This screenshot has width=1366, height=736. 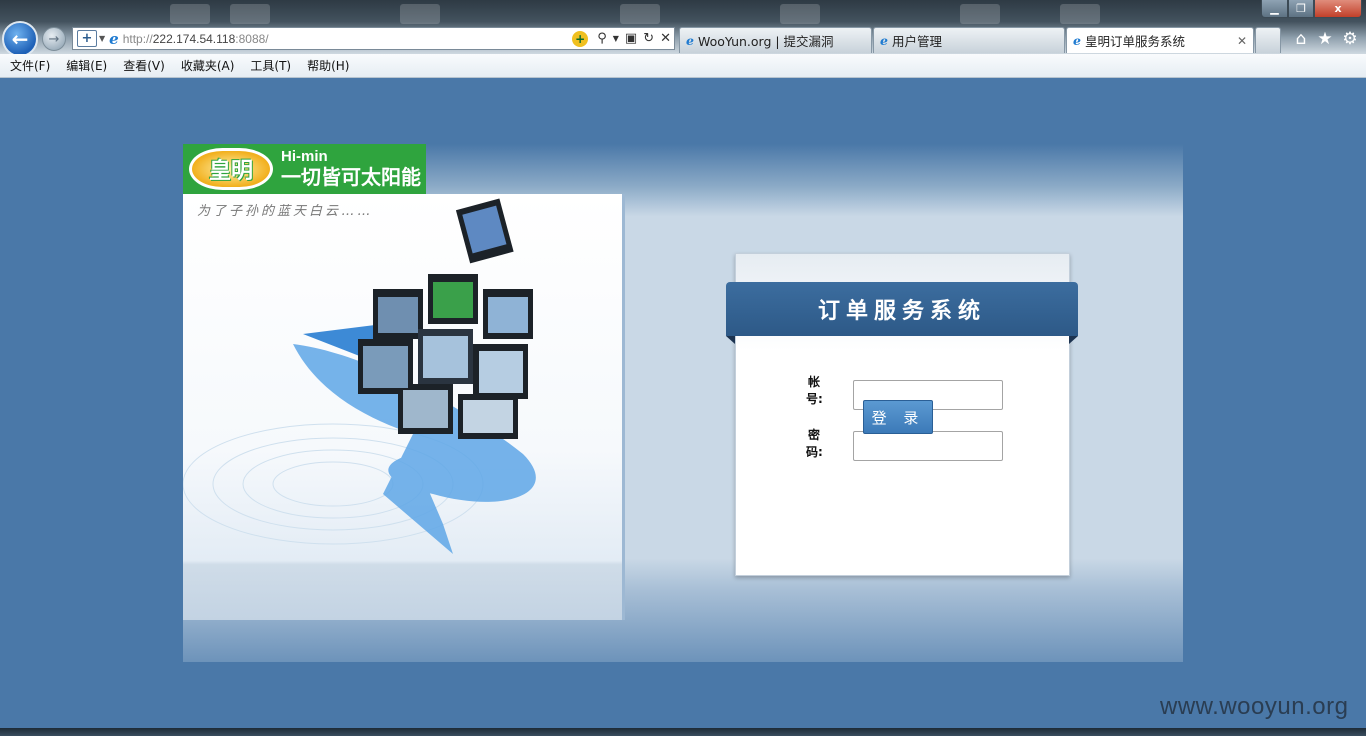 I want to click on menu-edit: 编辑(E), so click(x=86, y=65).